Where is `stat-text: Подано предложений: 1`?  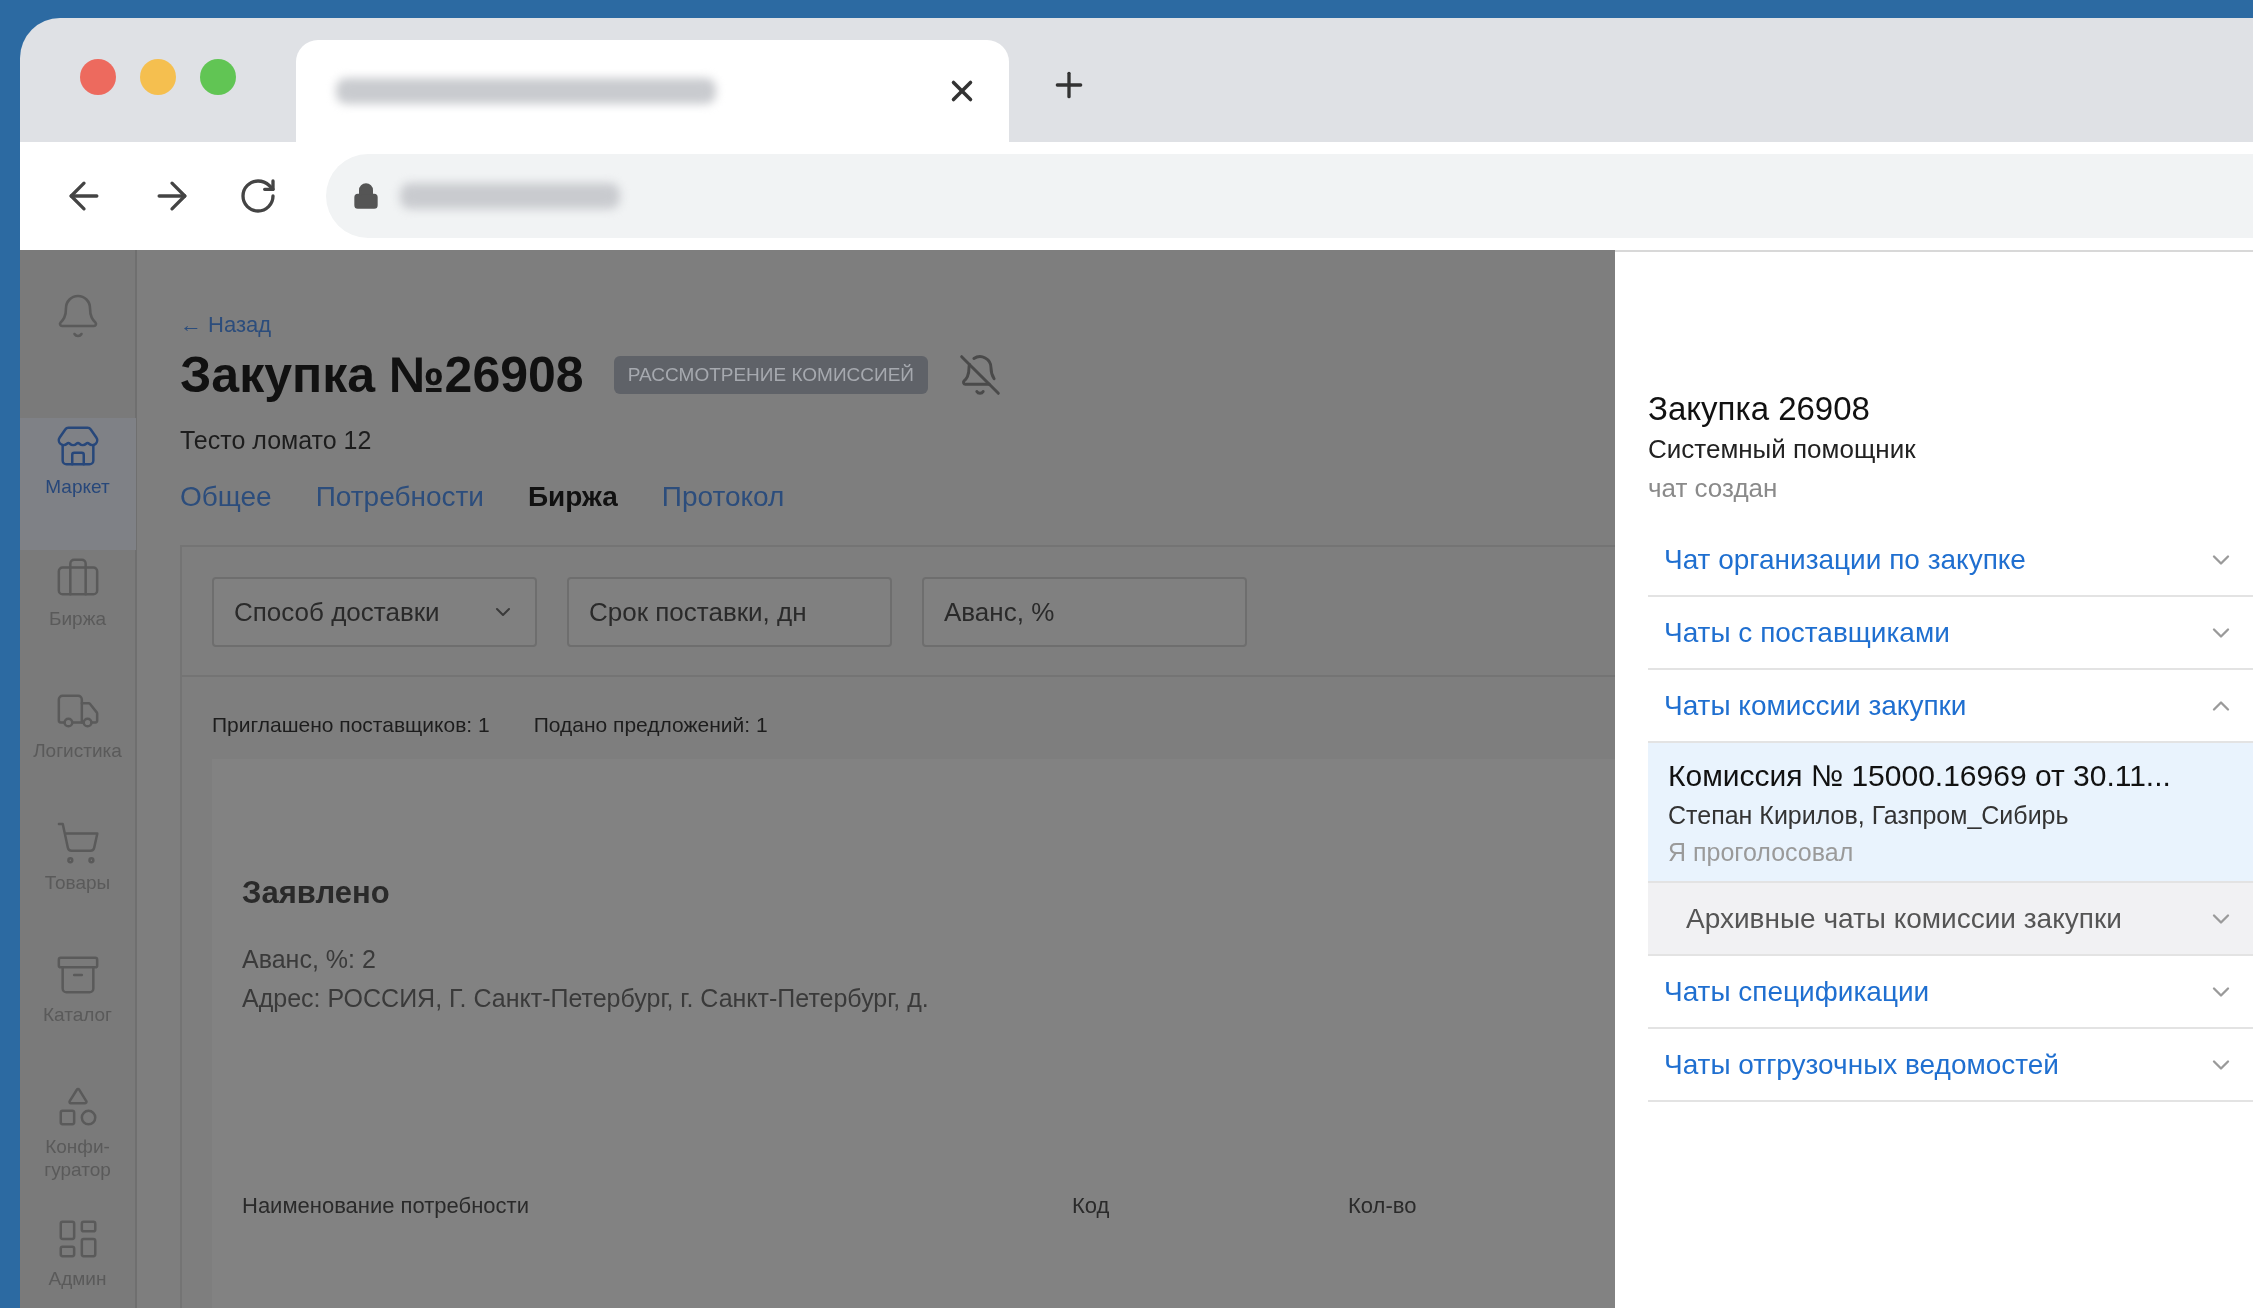
stat-text: Подано предложений: 1 is located at coordinates (650, 725).